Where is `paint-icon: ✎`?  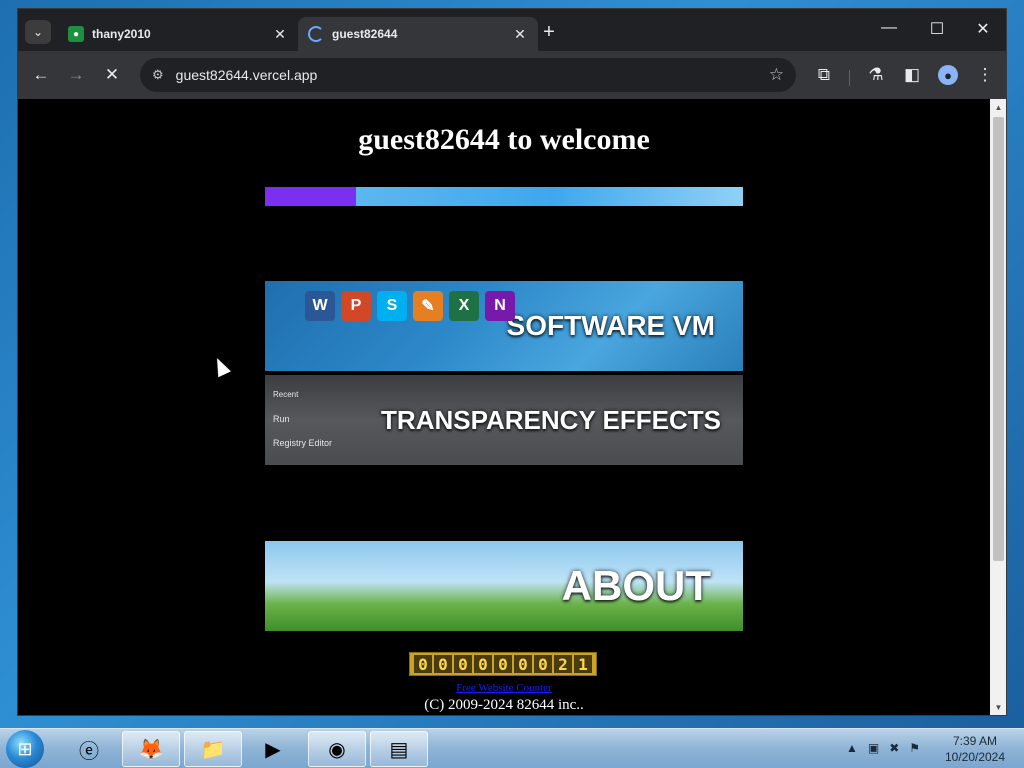 paint-icon: ✎ is located at coordinates (428, 306).